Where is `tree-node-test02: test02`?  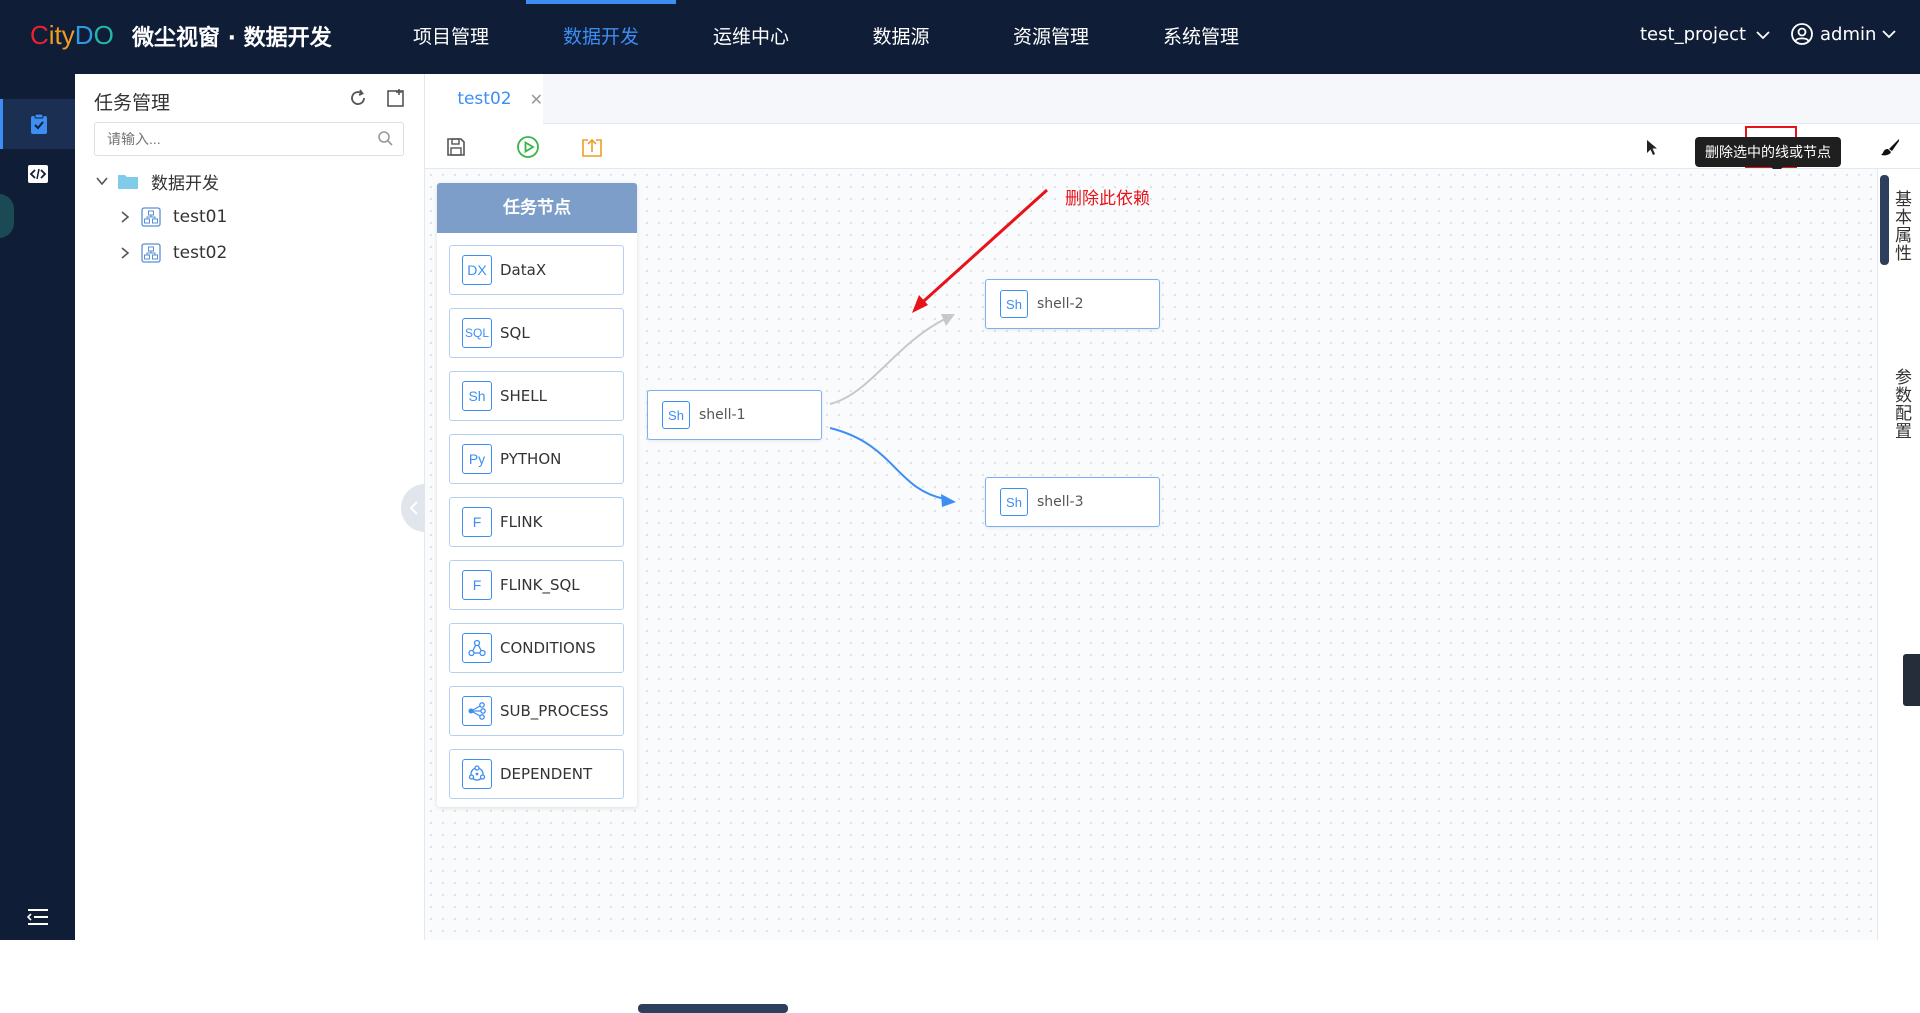 tree-node-test02: test02 is located at coordinates (173, 253).